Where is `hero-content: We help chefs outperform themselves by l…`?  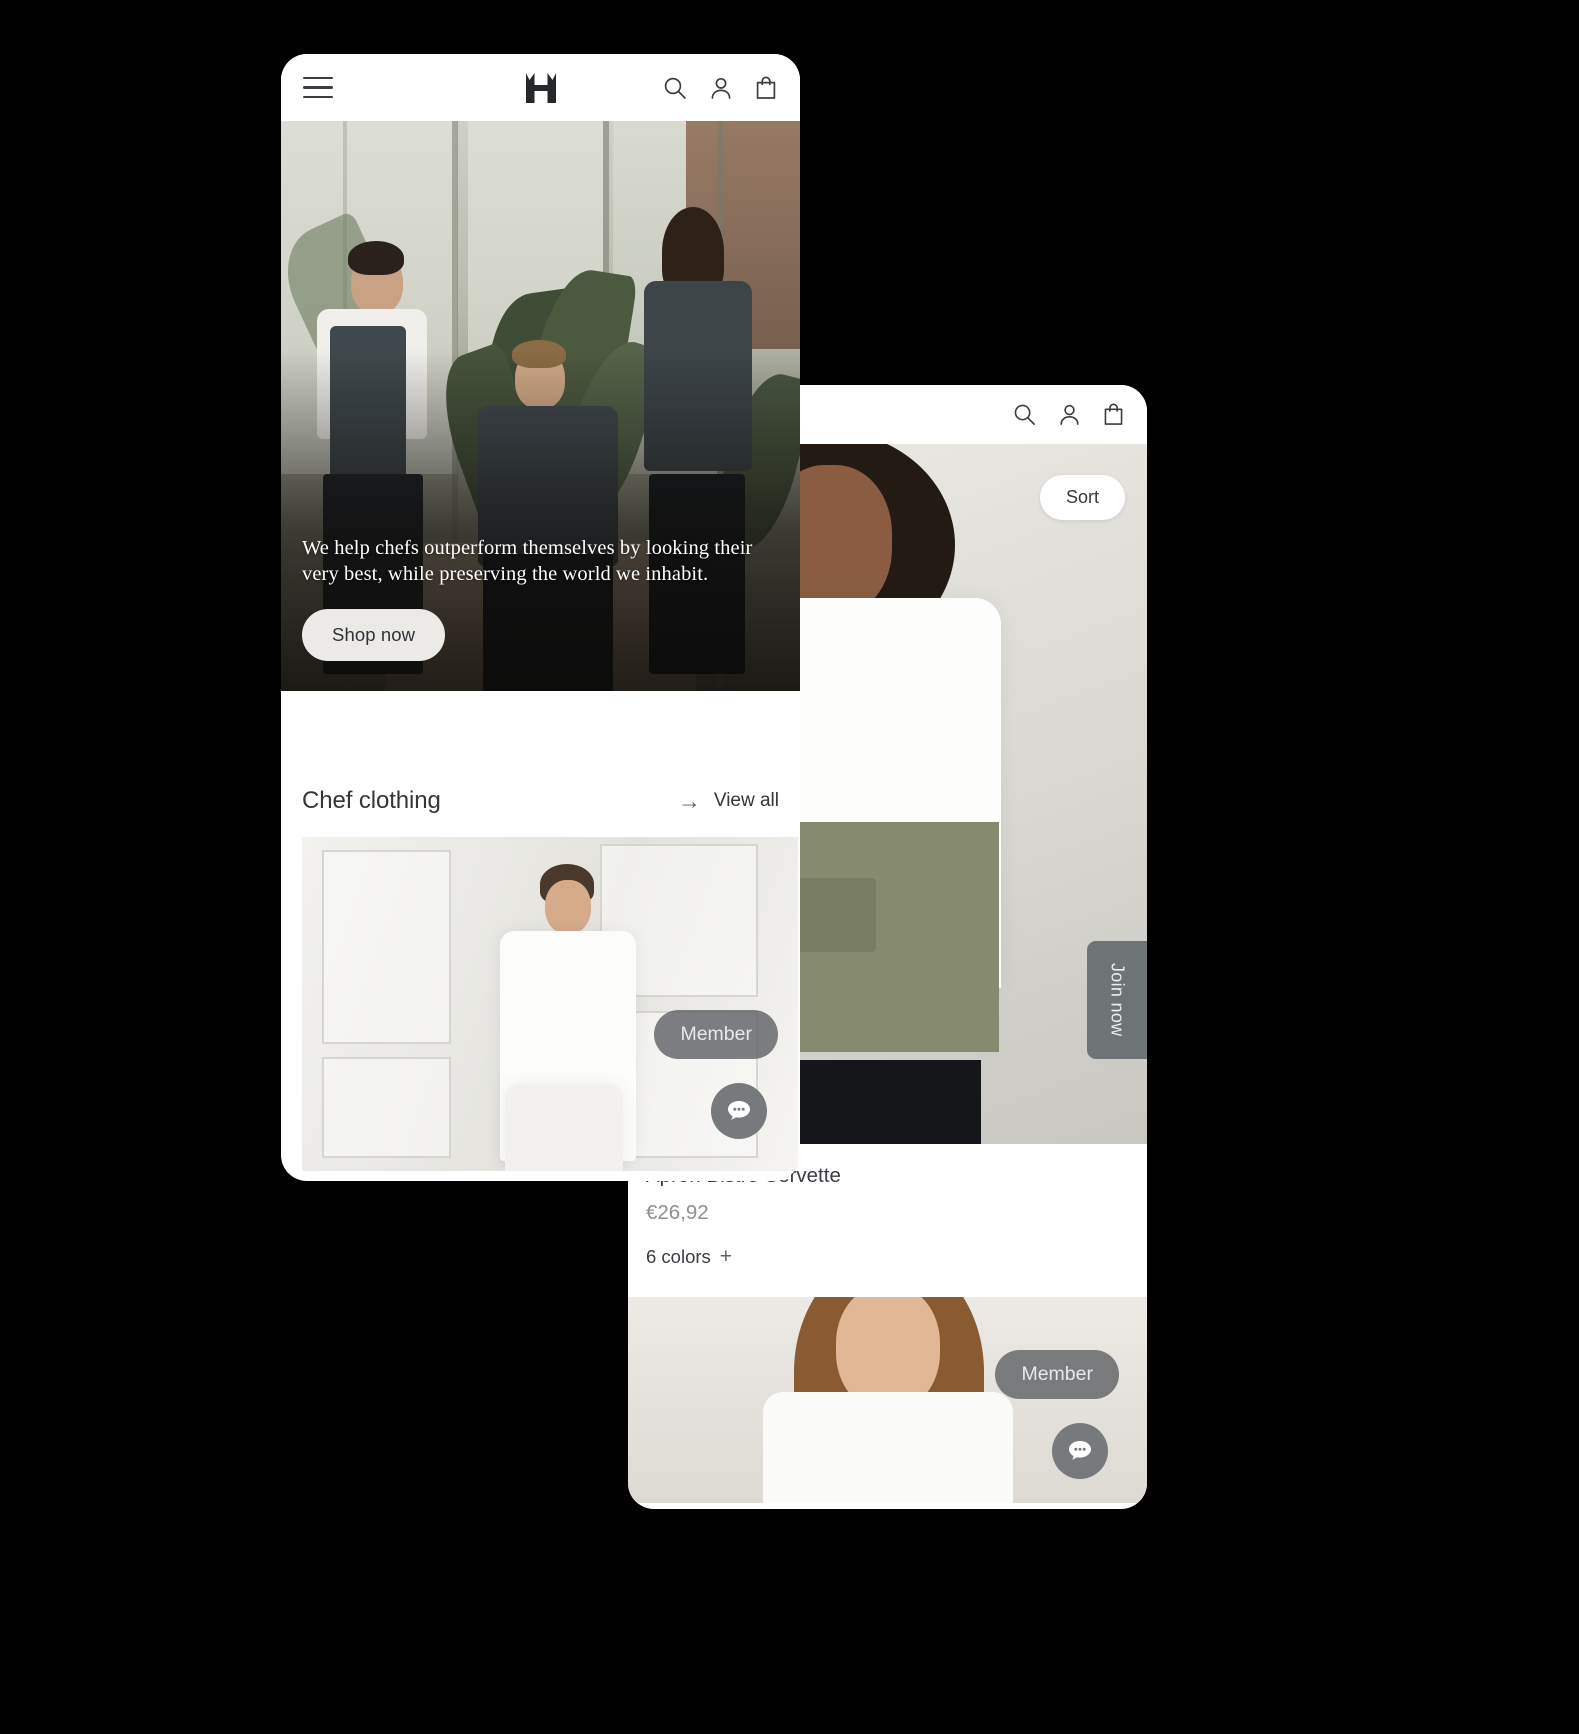
hero-content: We help chefs outperform themselves by l… is located at coordinates (540, 598).